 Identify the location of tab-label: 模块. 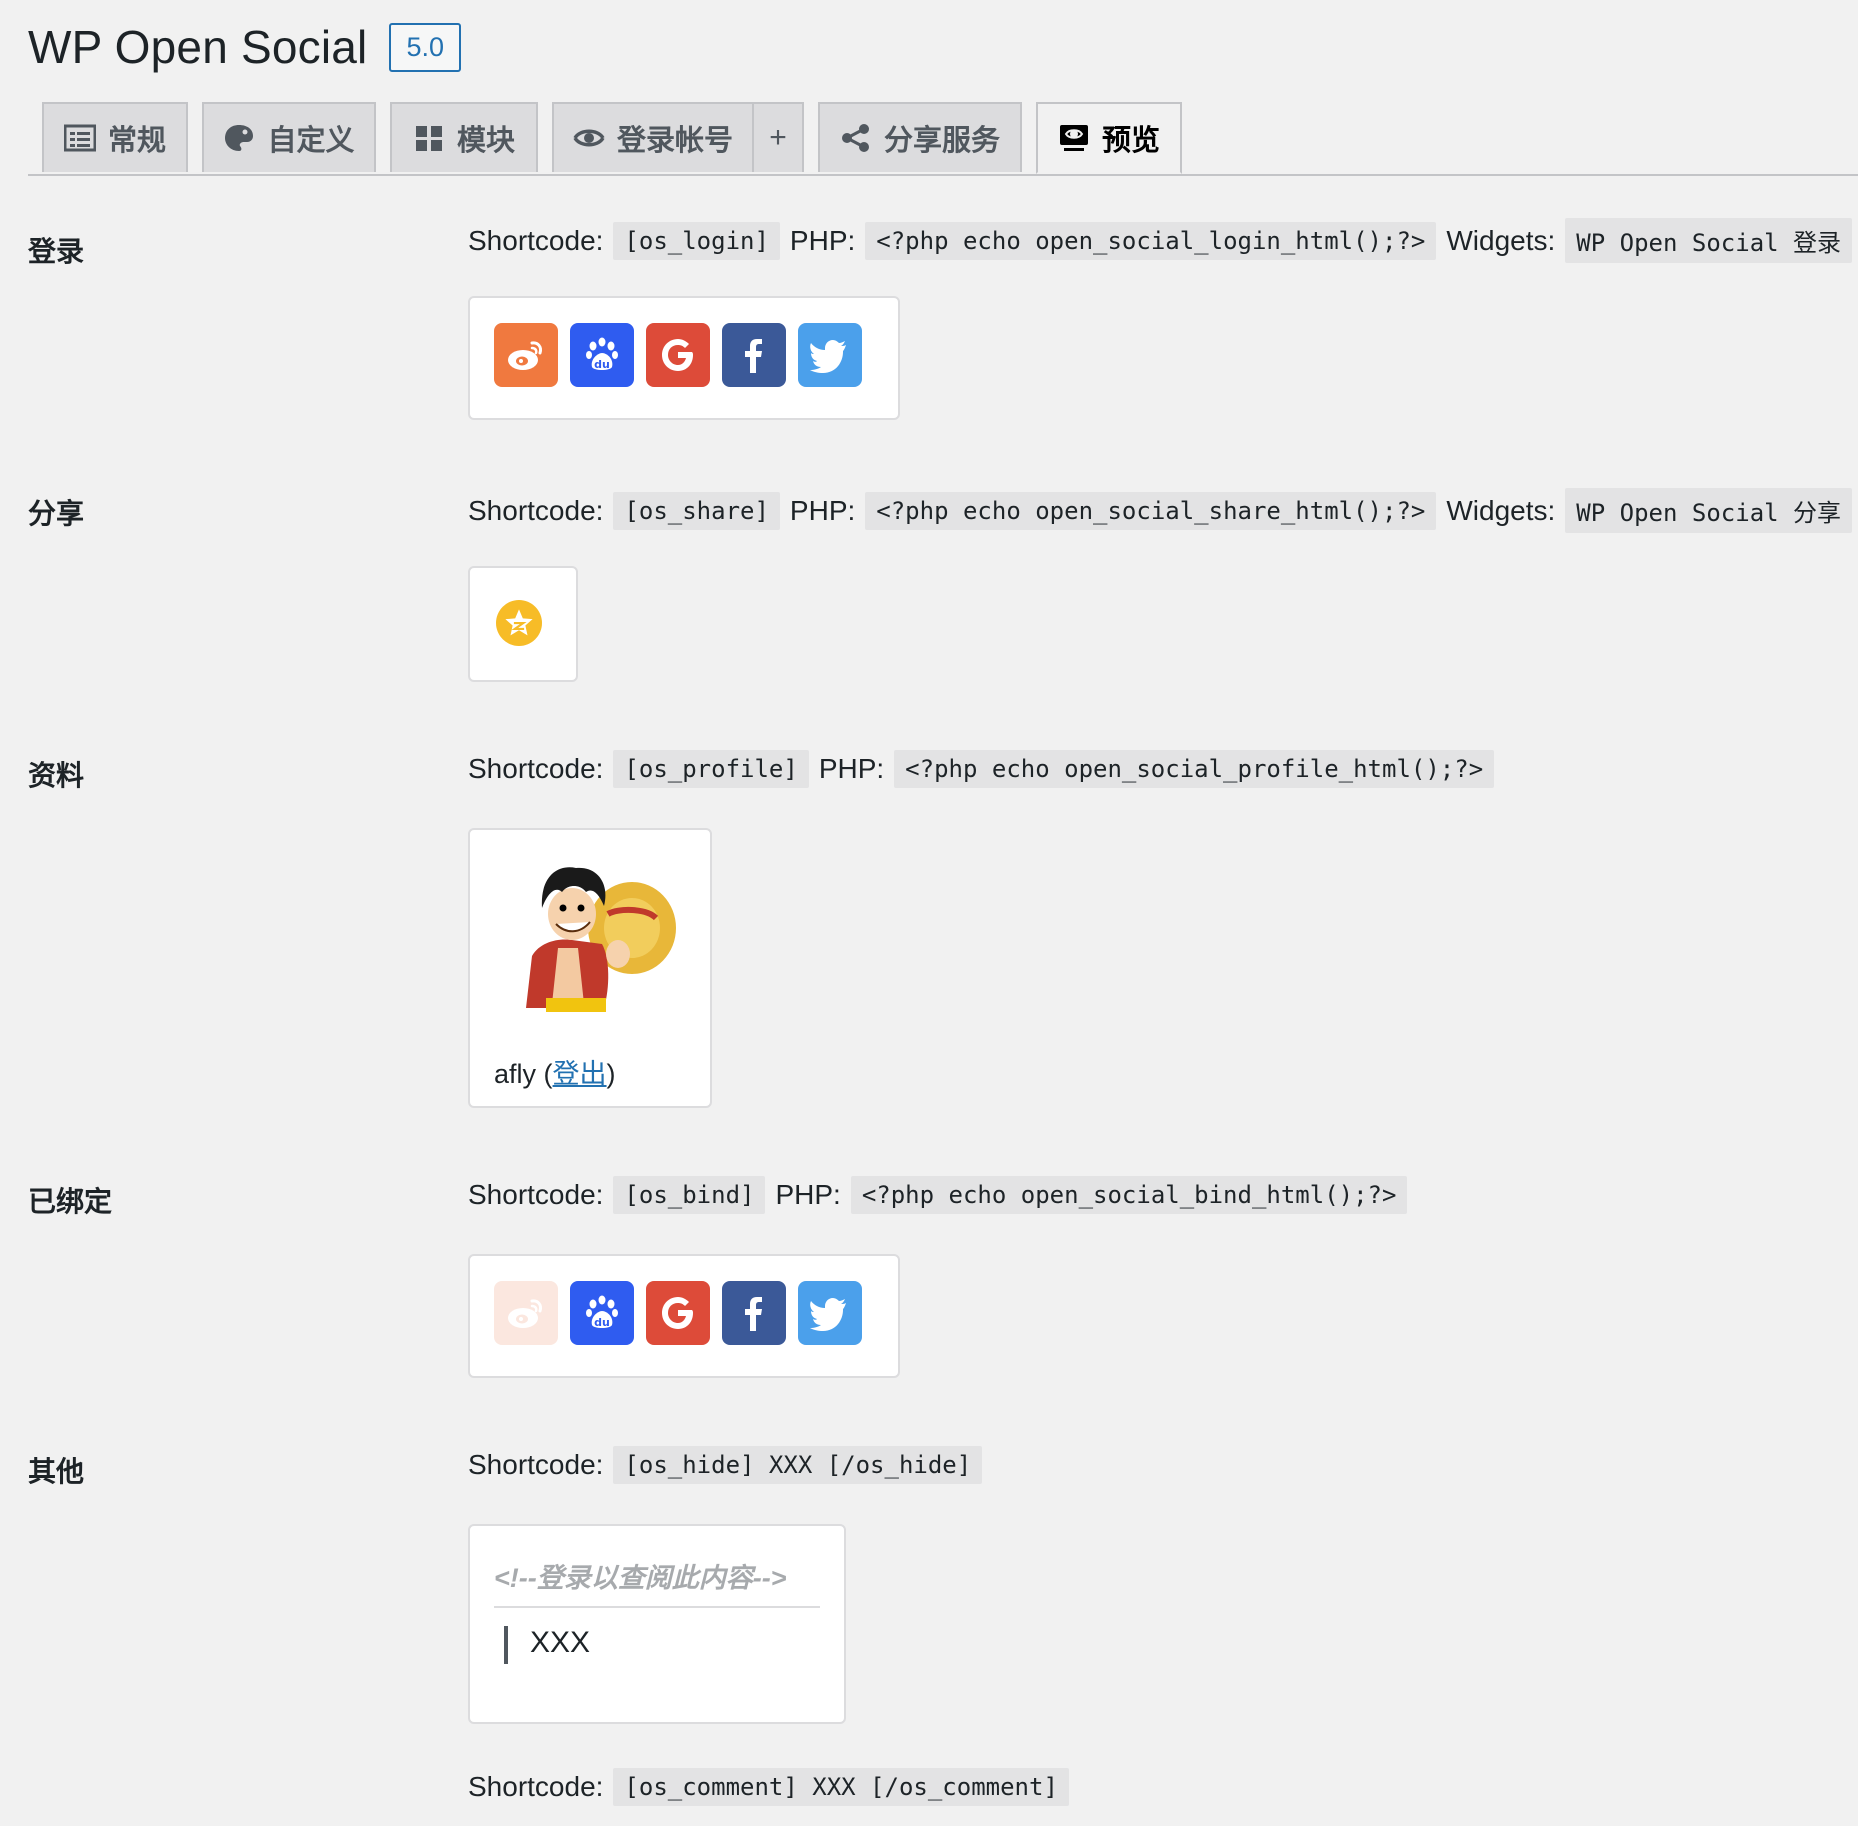
(485, 141).